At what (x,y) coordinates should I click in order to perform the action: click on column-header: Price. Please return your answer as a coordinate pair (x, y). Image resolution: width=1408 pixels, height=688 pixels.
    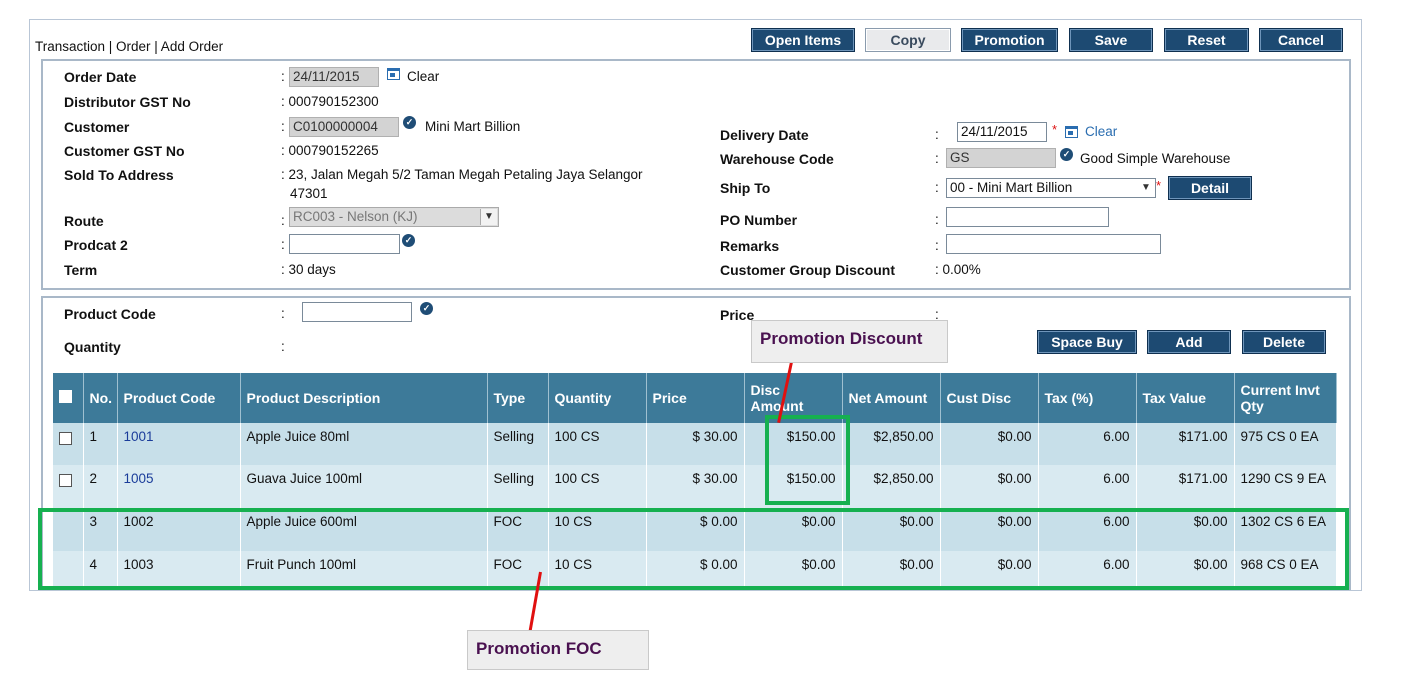
    Looking at the image, I should click on (695, 398).